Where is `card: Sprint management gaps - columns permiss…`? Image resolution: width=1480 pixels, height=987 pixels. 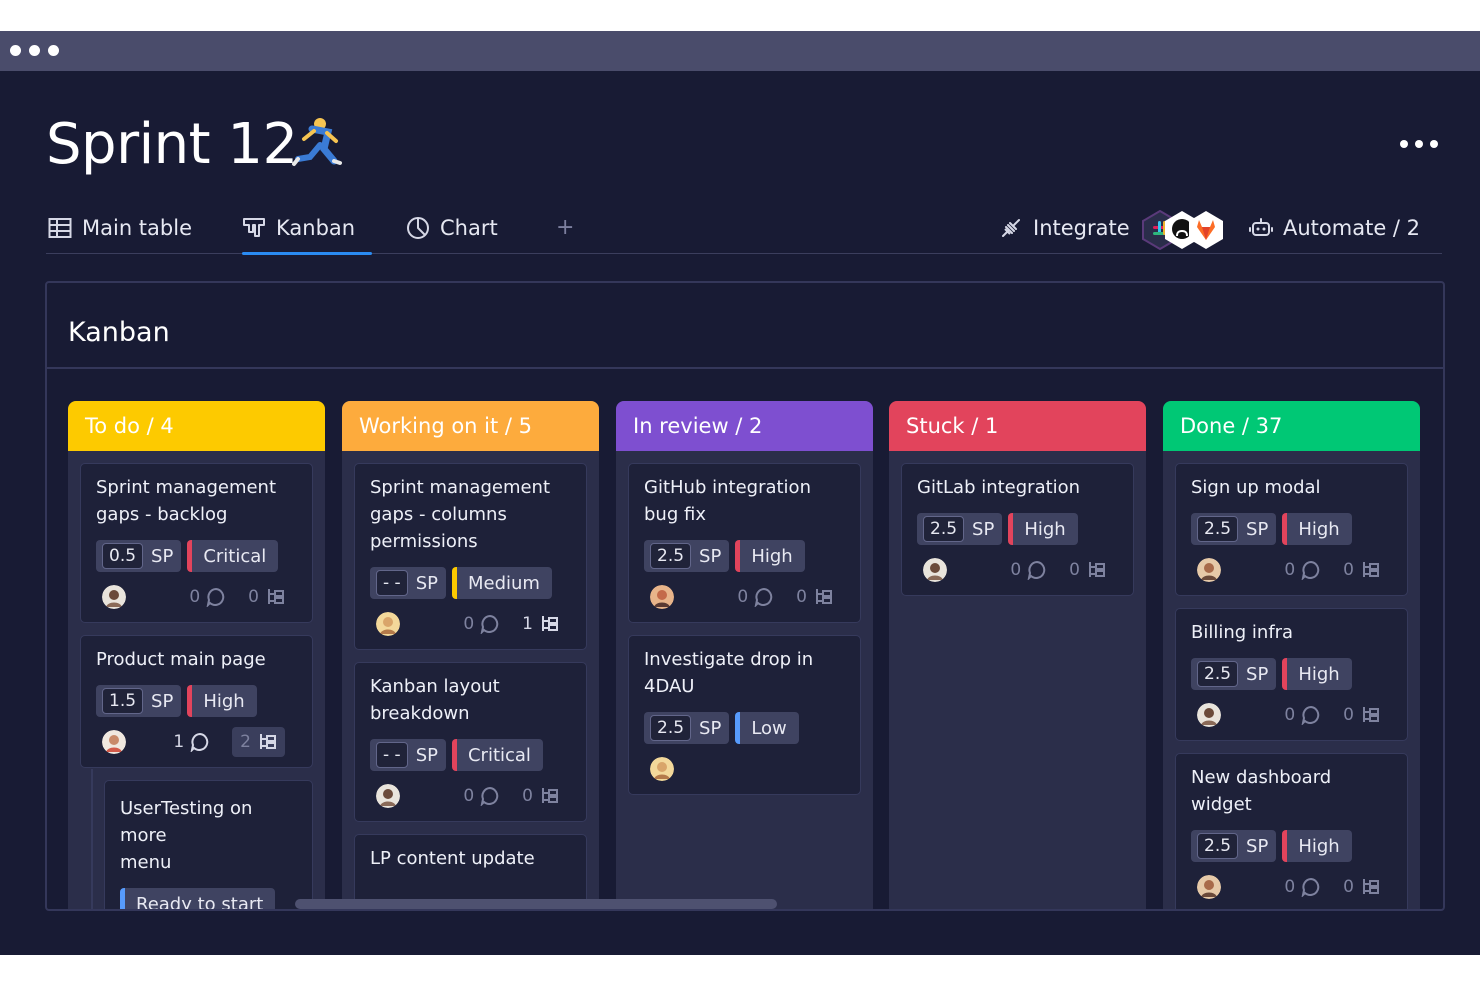
card: Sprint management gaps - columns permiss… is located at coordinates (470, 556).